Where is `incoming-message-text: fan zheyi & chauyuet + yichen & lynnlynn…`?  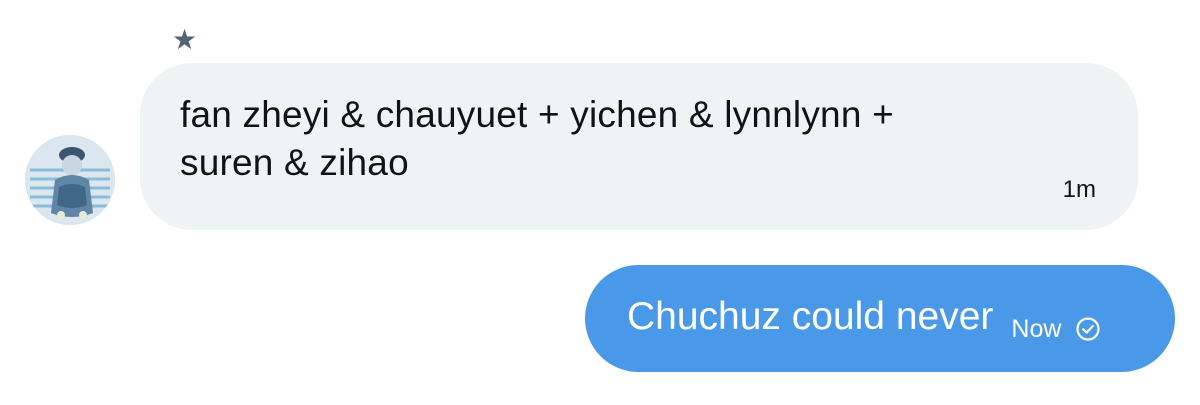 incoming-message-text: fan zheyi & chauyuet + yichen & lynnlynn… is located at coordinates (537, 138).